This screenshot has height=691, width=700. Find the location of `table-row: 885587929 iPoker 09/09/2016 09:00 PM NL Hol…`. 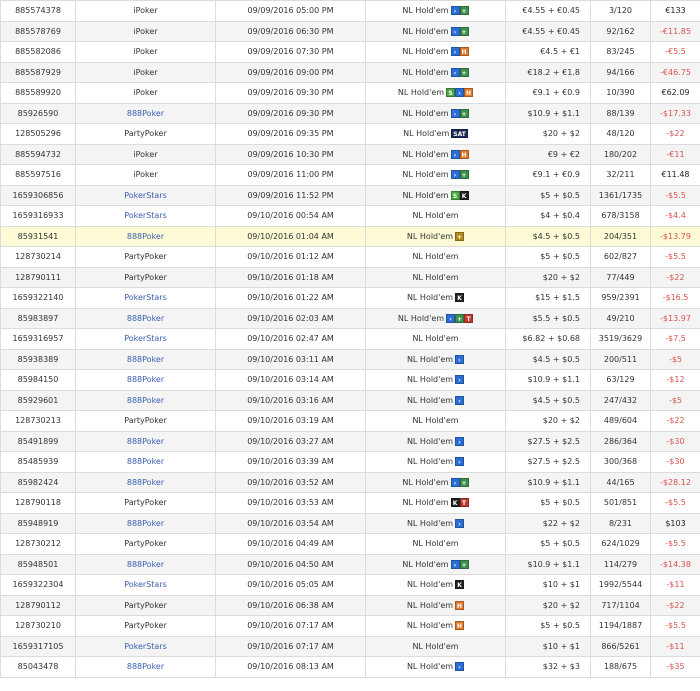

table-row: 885587929 iPoker 09/09/2016 09:00 PM NL Hol… is located at coordinates (350, 72).